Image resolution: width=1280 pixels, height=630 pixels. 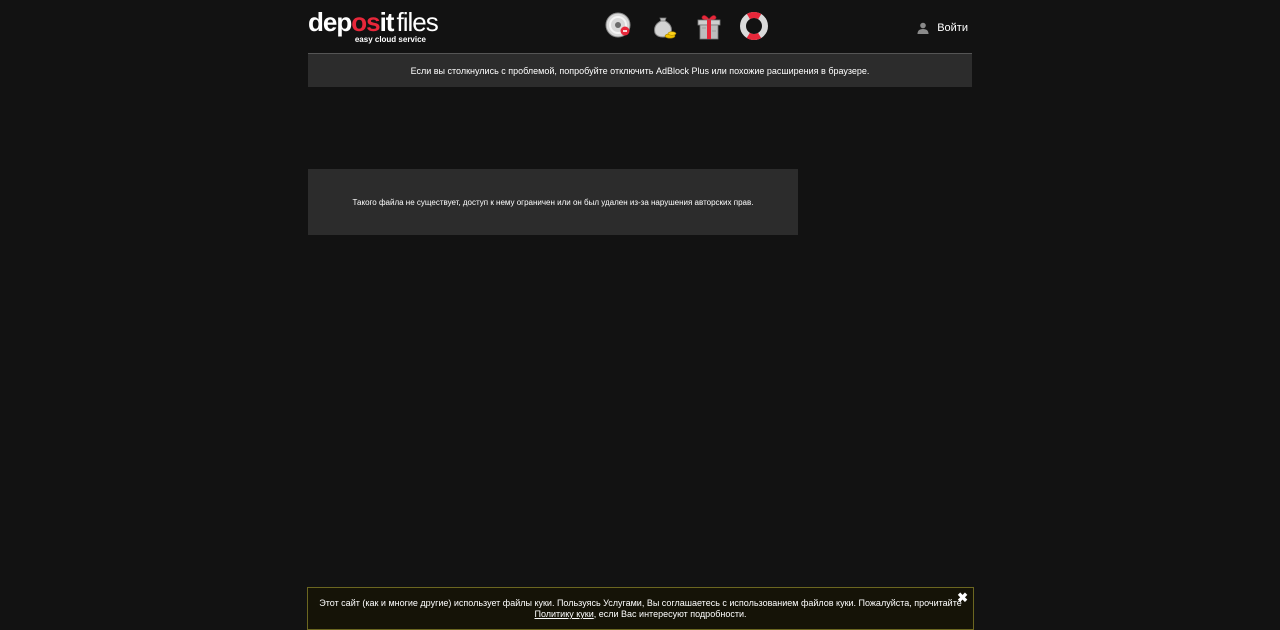 What do you see at coordinates (664, 26) in the screenshot?
I see `money-bag-icon` at bounding box center [664, 26].